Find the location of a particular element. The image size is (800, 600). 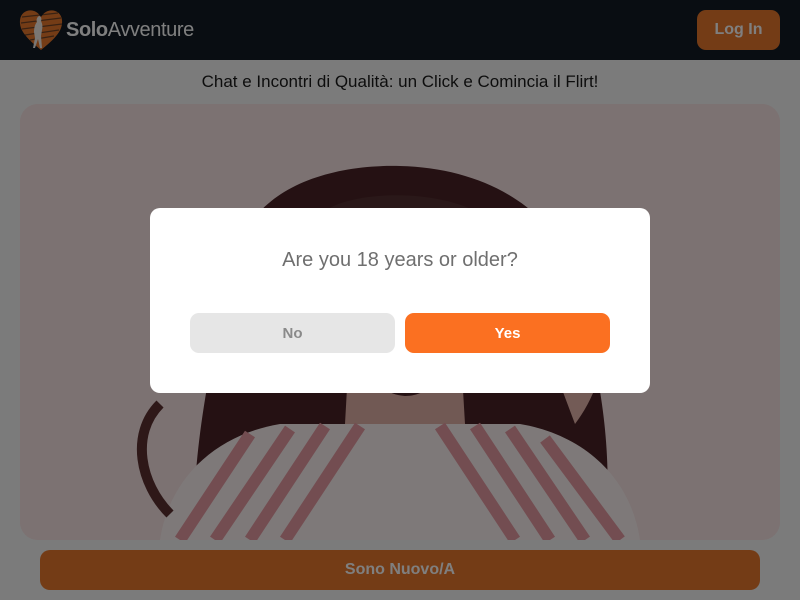

no-button: No is located at coordinates (292, 333).